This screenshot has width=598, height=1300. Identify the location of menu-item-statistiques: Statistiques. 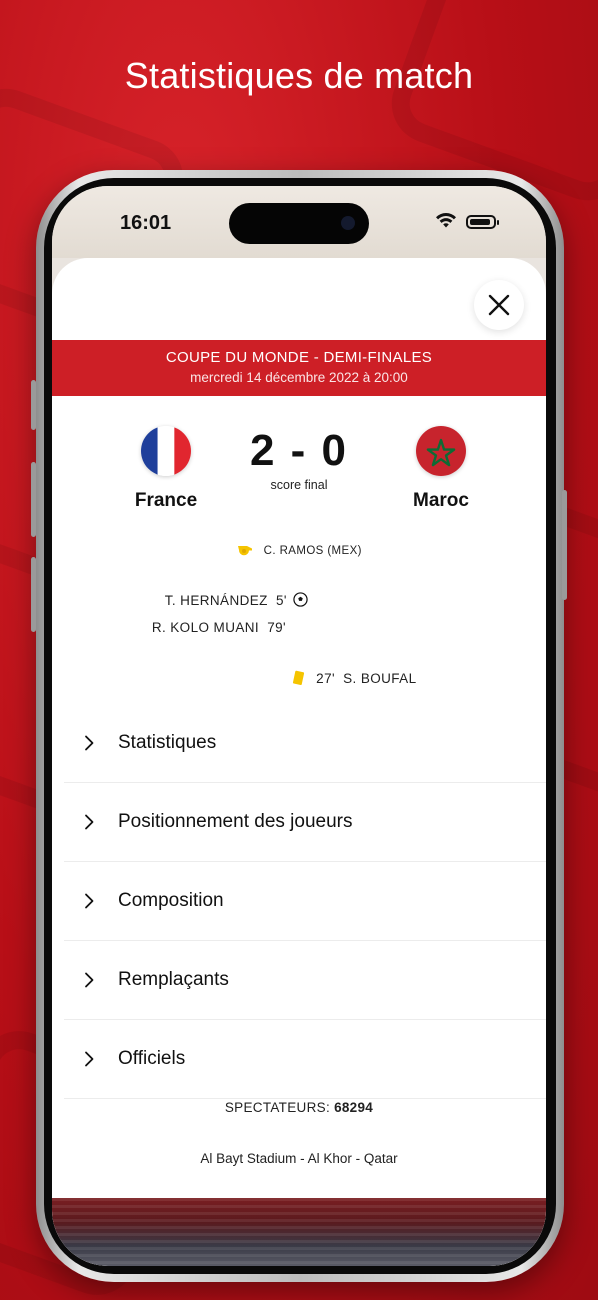
(305, 743).